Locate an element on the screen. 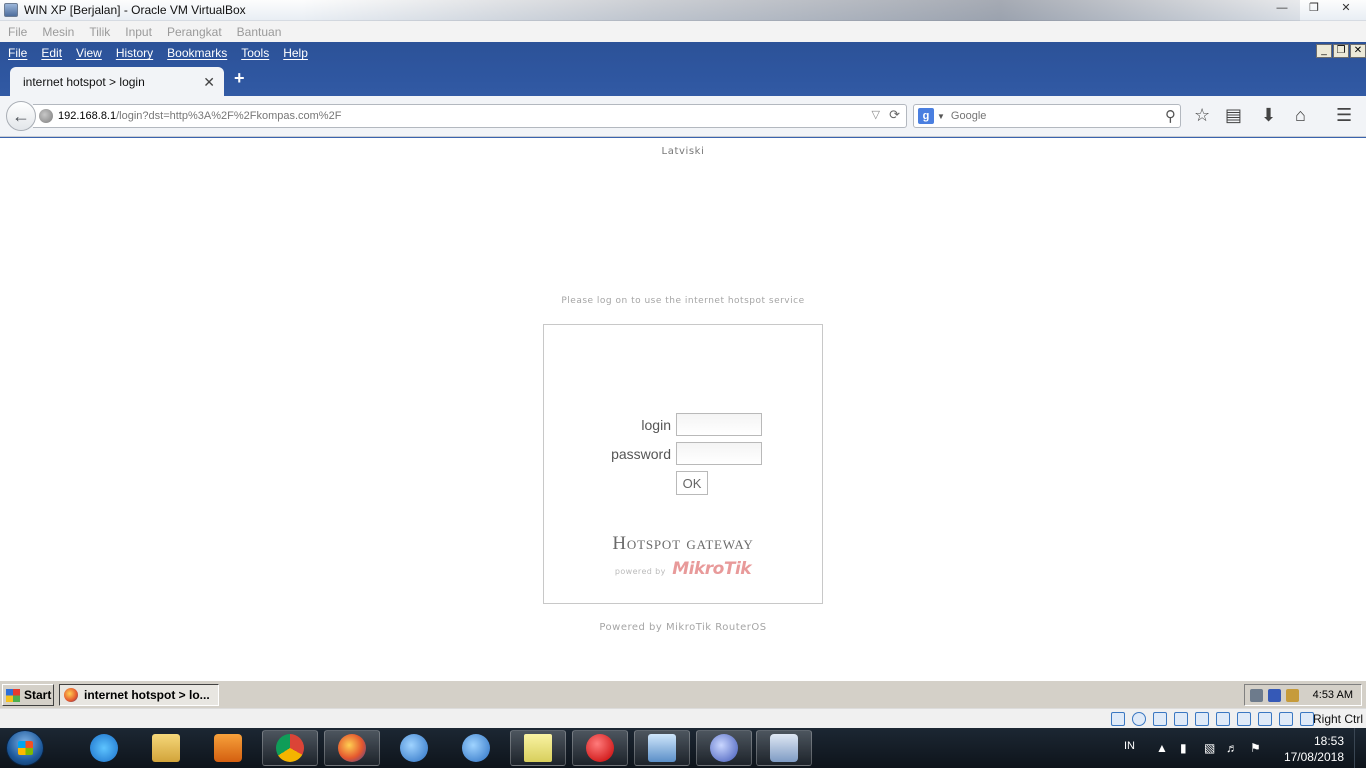 The image size is (1366, 768). windows-start-orb-icon is located at coordinates (25, 748).